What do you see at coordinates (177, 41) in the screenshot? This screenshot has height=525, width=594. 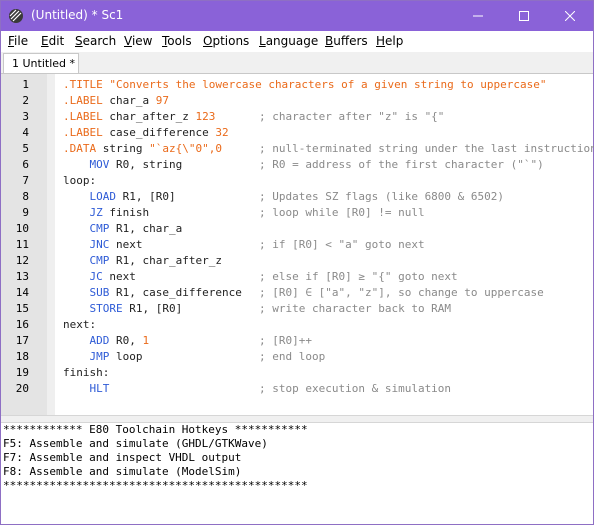 I see `menu-tools: Tools` at bounding box center [177, 41].